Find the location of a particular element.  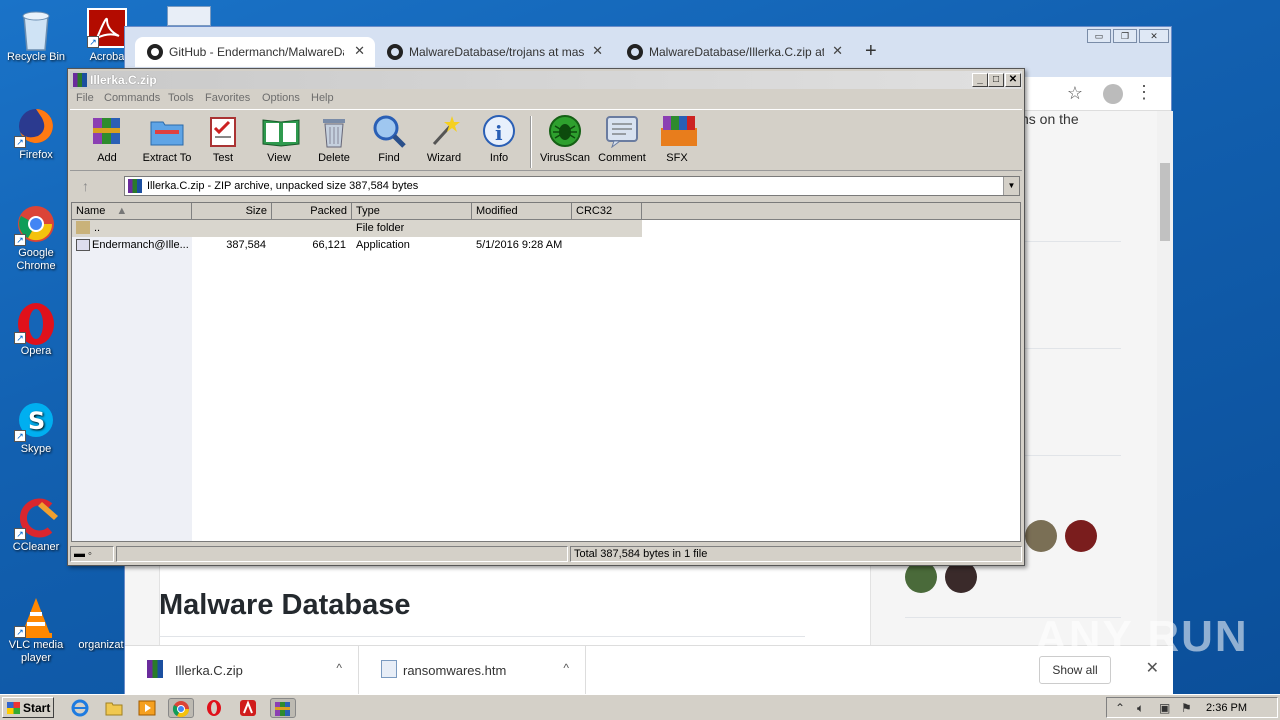

sfx-button: SFX is located at coordinates (677, 139).